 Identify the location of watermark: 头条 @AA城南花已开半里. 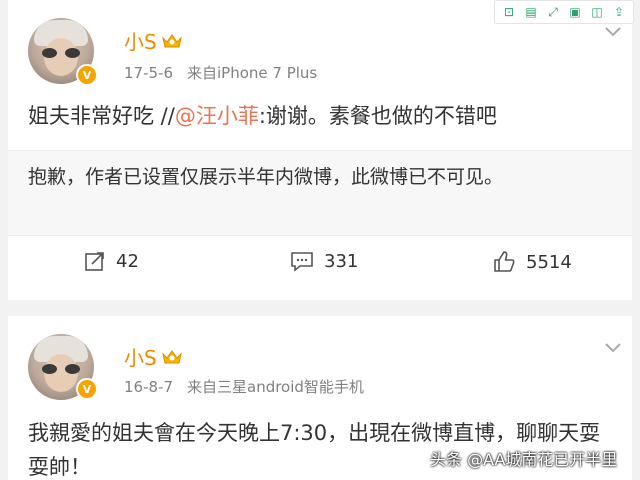
(524, 459).